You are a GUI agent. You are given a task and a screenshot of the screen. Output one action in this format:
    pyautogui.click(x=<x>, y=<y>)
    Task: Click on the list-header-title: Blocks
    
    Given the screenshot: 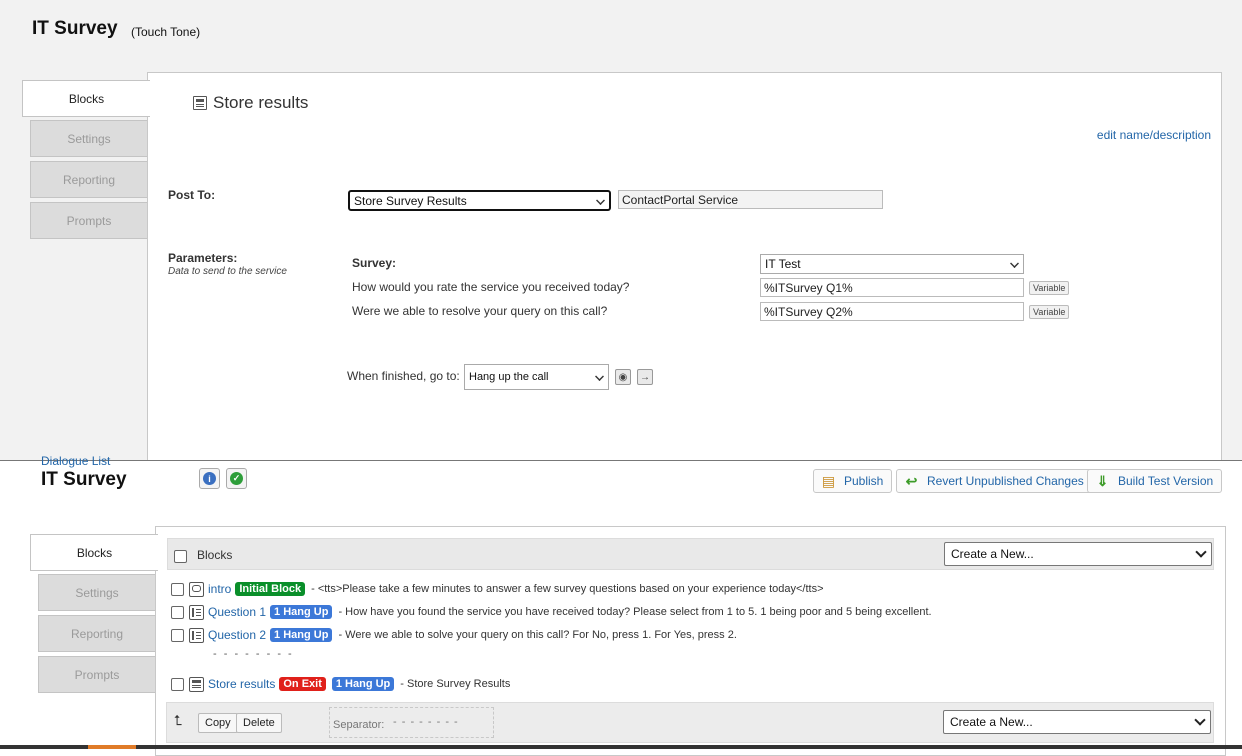 What is the action you would take?
    pyautogui.click(x=215, y=555)
    